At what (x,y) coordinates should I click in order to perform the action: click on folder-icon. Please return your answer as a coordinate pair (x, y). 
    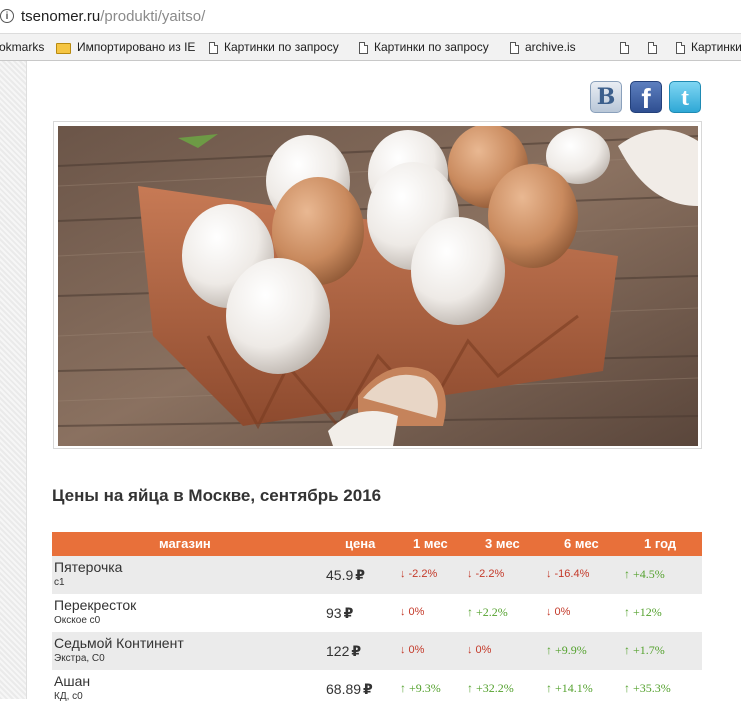
    Looking at the image, I should click on (63, 48).